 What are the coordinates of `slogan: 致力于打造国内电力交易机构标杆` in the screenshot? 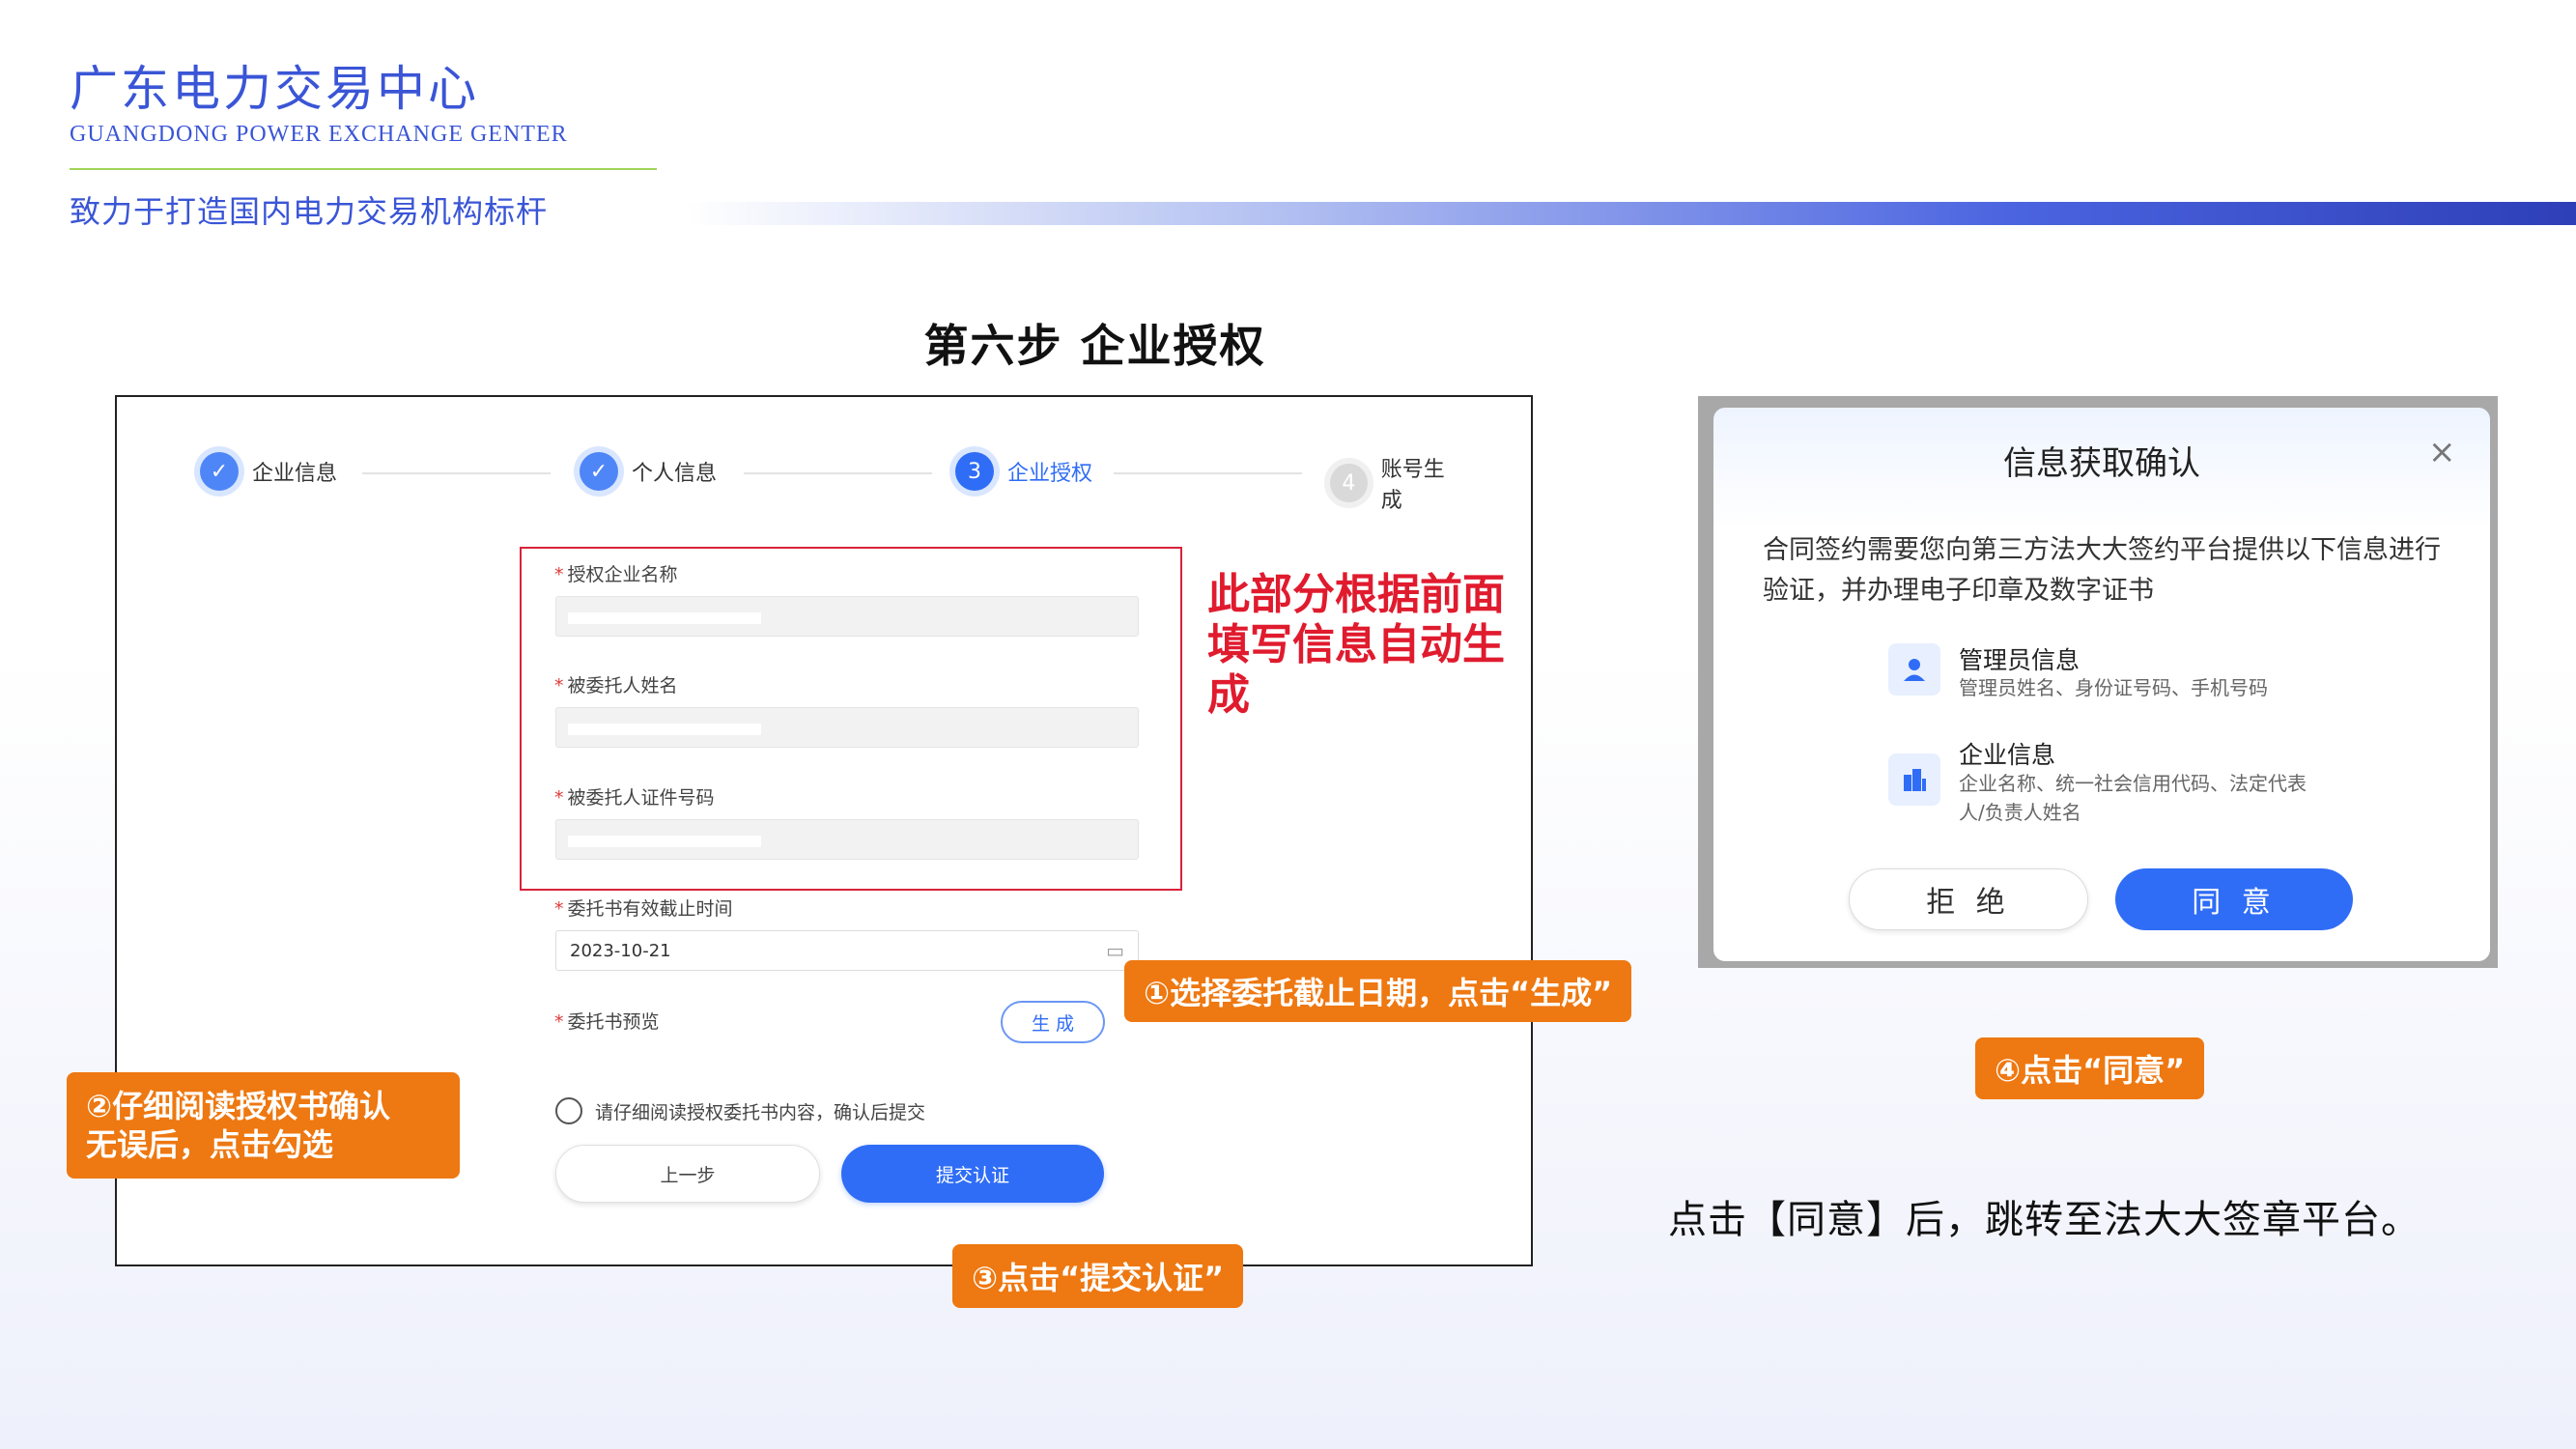 It's located at (309, 211).